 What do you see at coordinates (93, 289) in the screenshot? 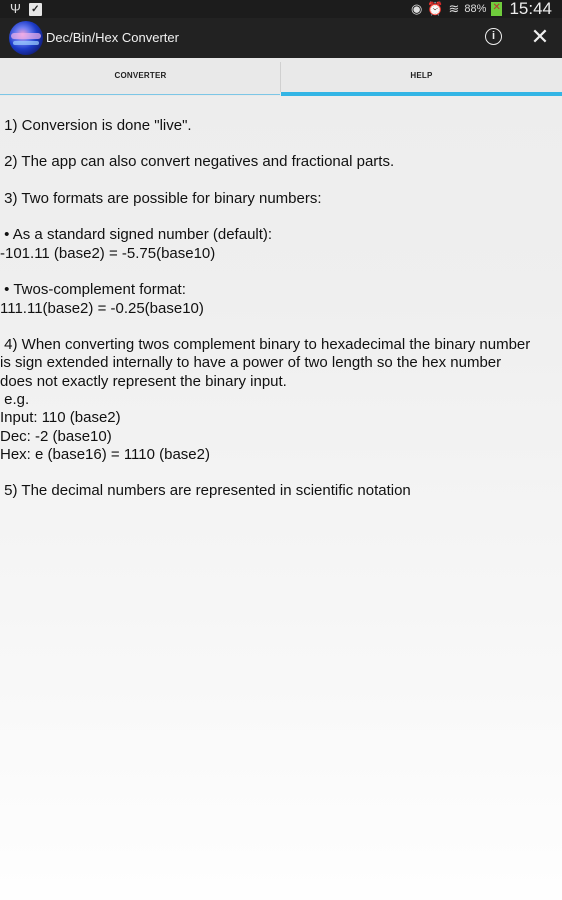
I see `help-format-twos: • Twos-complement format:` at bounding box center [93, 289].